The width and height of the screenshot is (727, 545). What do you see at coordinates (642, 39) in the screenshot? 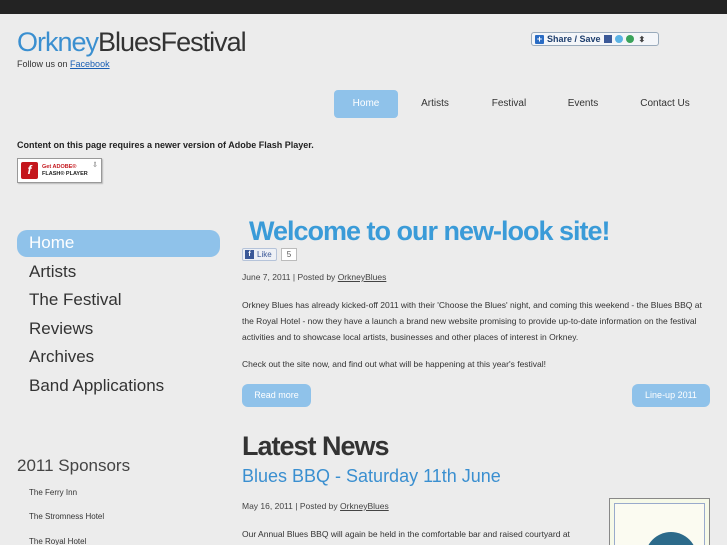
I see `dropdown-arrow-icon: ⬍` at bounding box center [642, 39].